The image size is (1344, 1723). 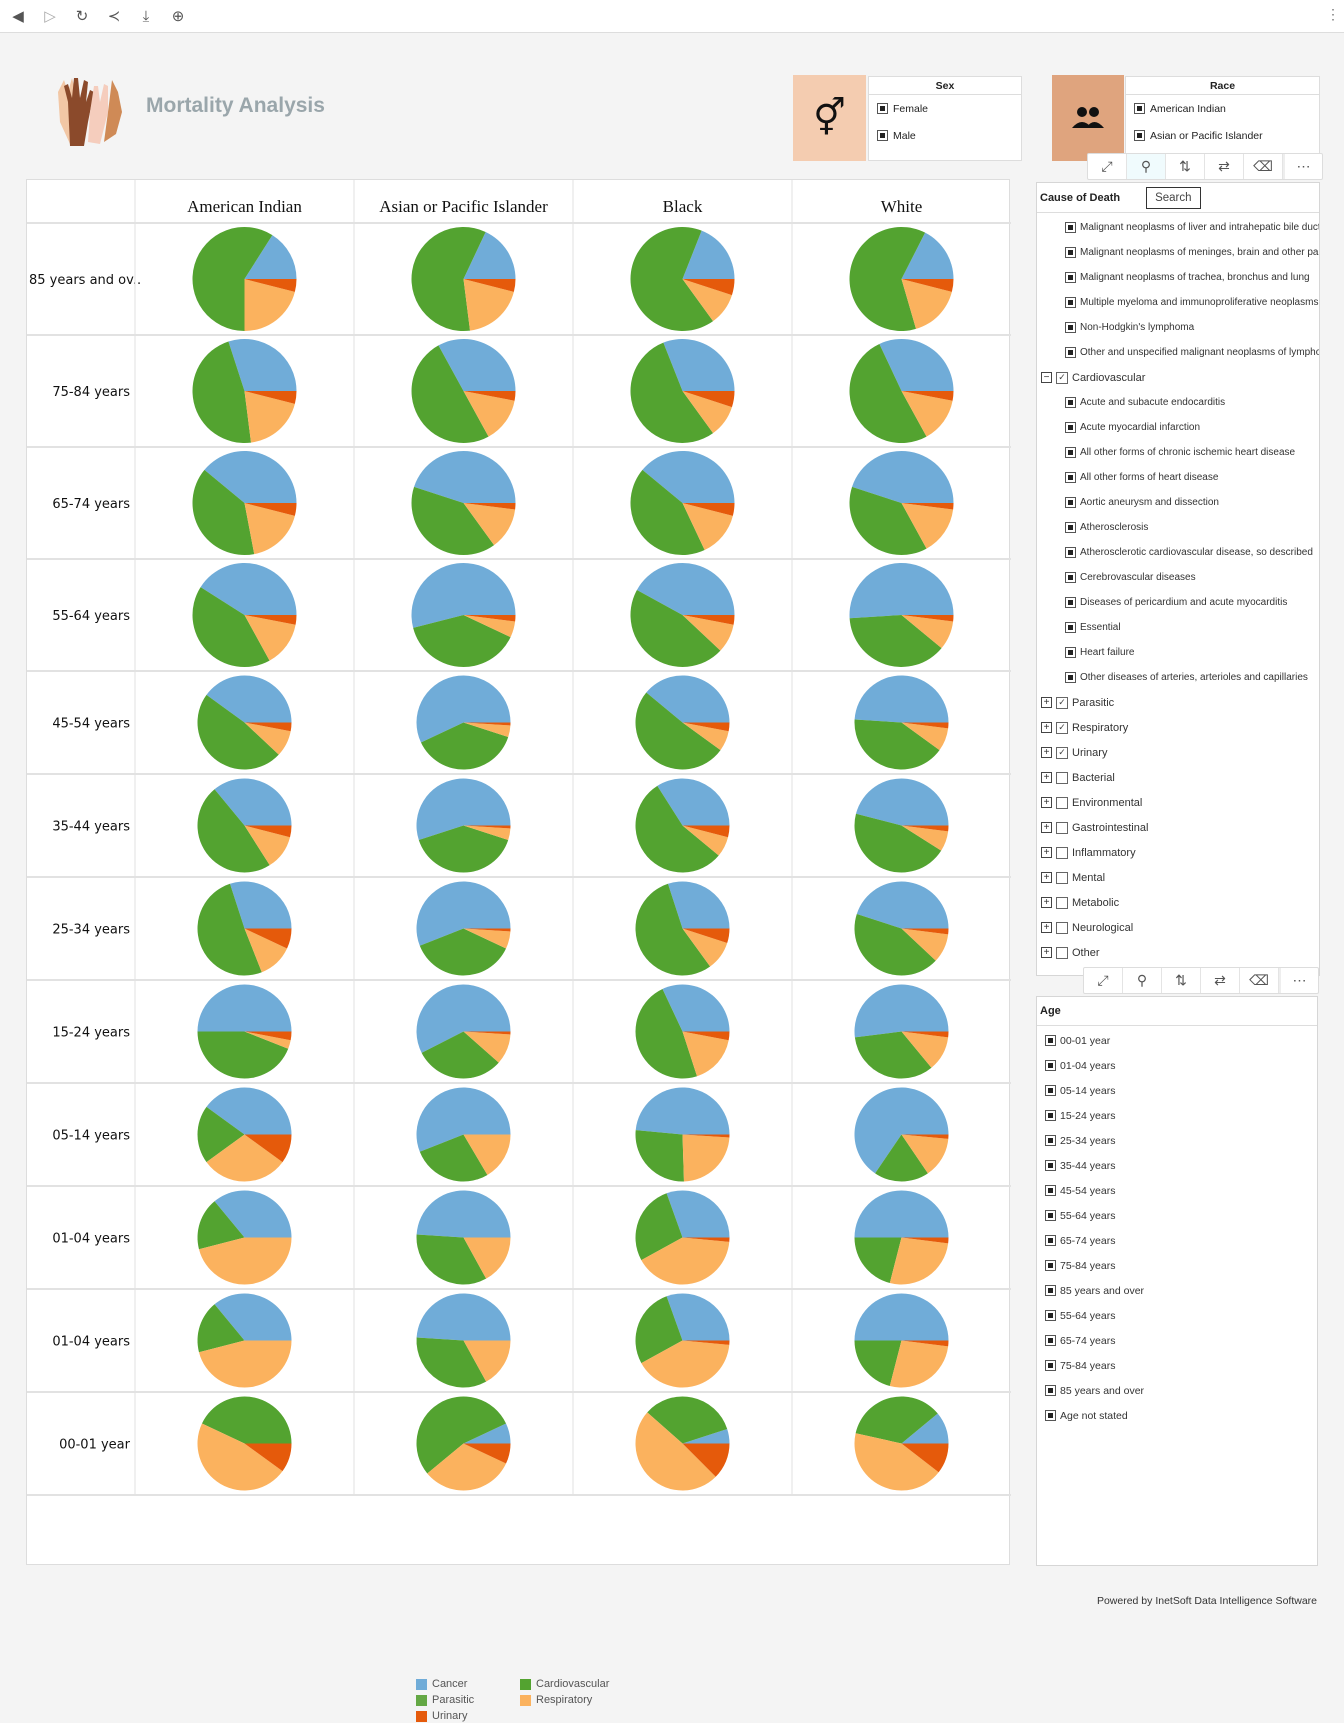 I want to click on tree-item: Cerebrovascular diseases, so click(x=1178, y=577).